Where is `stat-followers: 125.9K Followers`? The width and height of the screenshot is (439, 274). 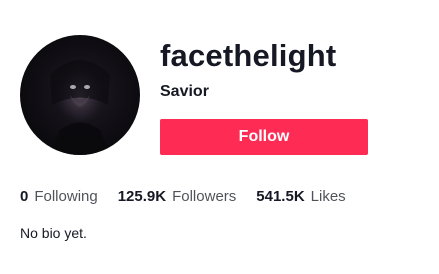
stat-followers: 125.9K Followers is located at coordinates (177, 196).